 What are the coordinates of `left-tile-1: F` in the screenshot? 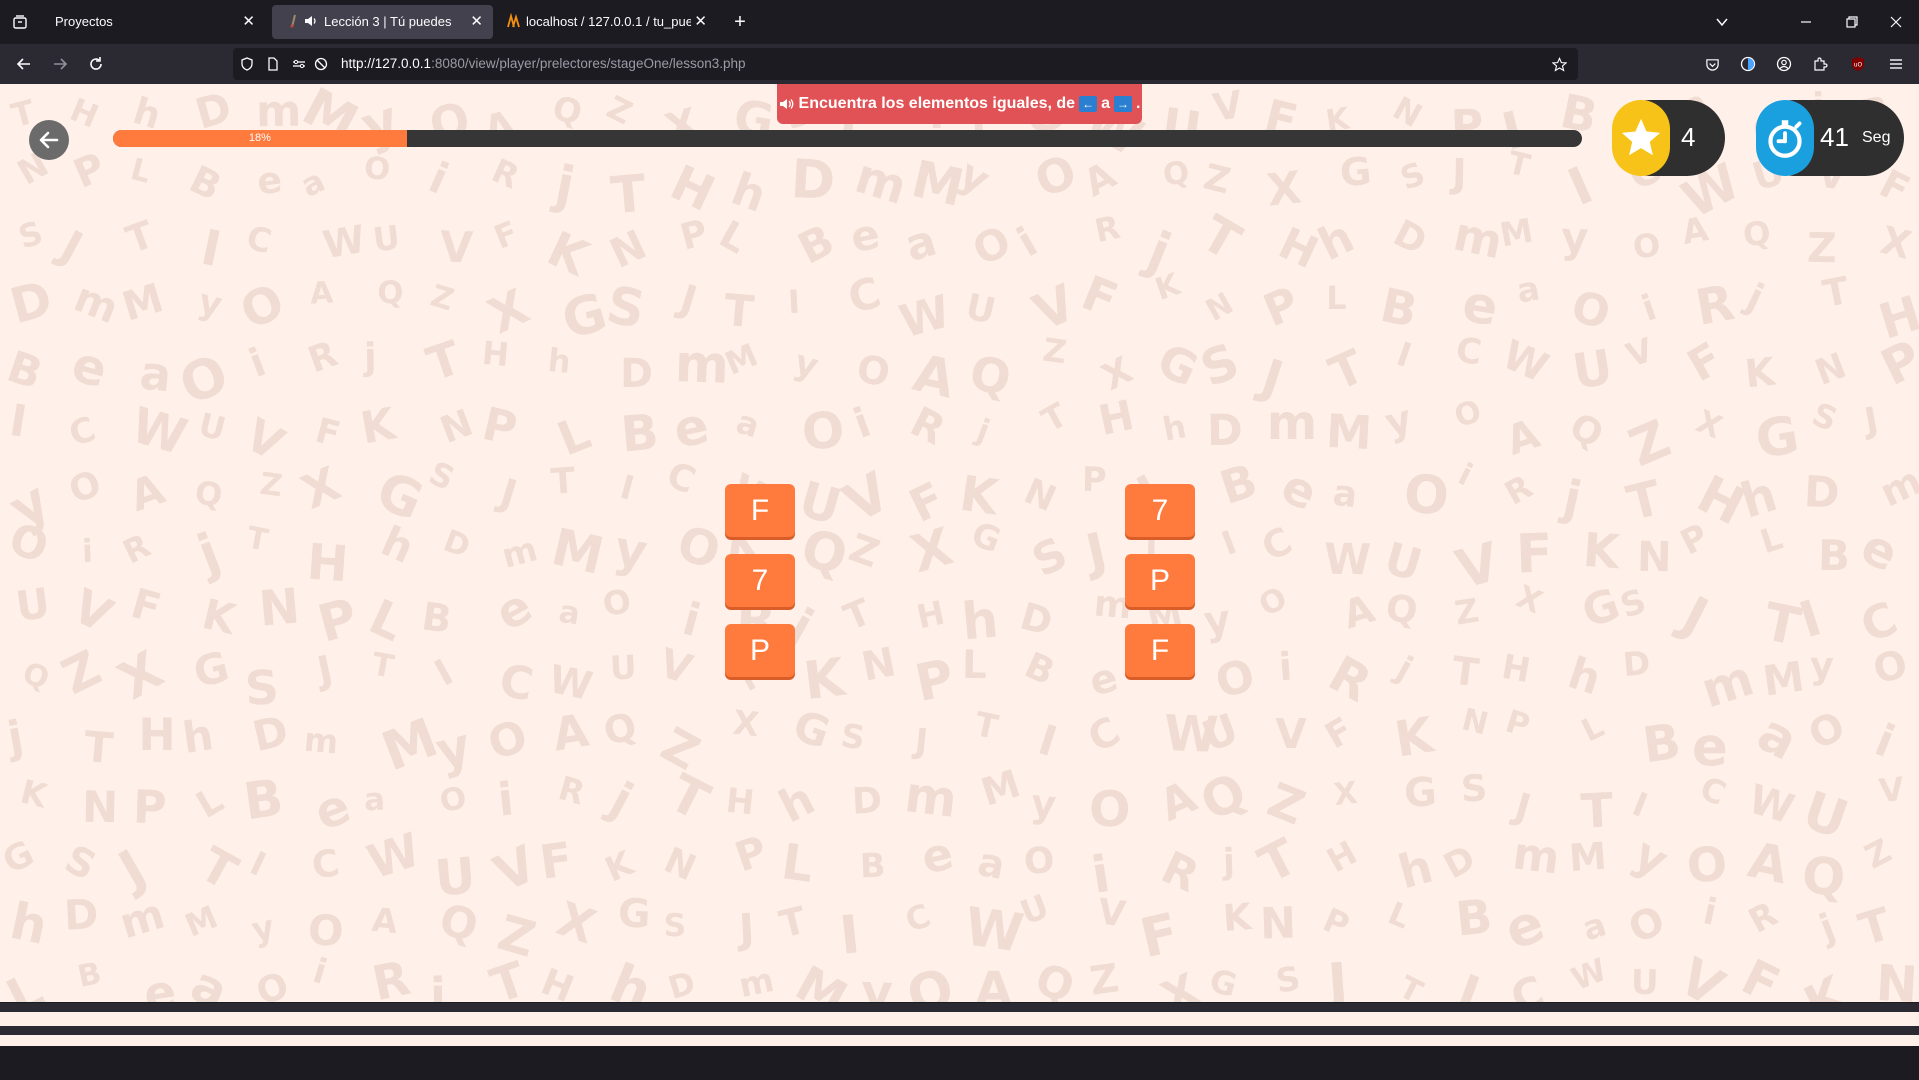 It's located at (760, 510).